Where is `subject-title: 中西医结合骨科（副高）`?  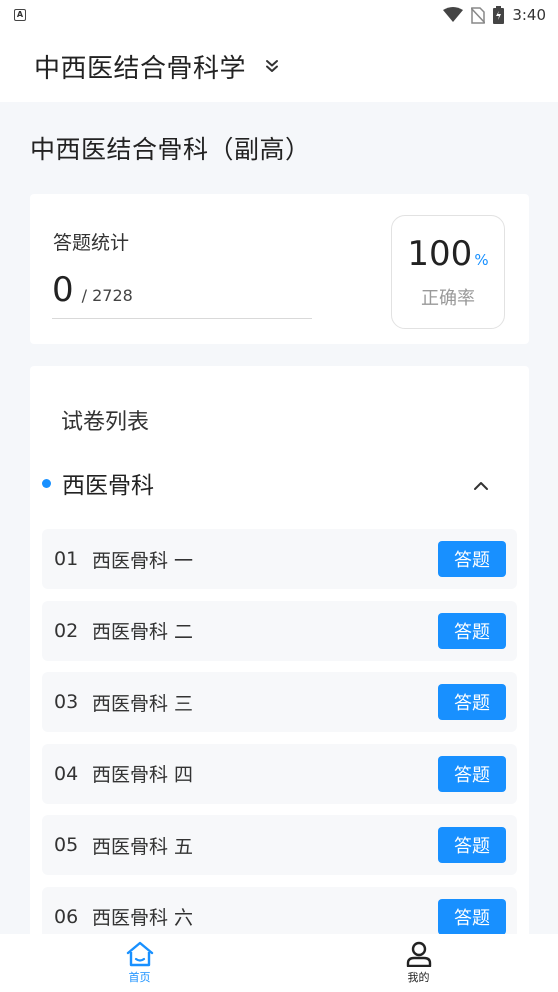
subject-title: 中西医结合骨科（副高） is located at coordinates (170, 149).